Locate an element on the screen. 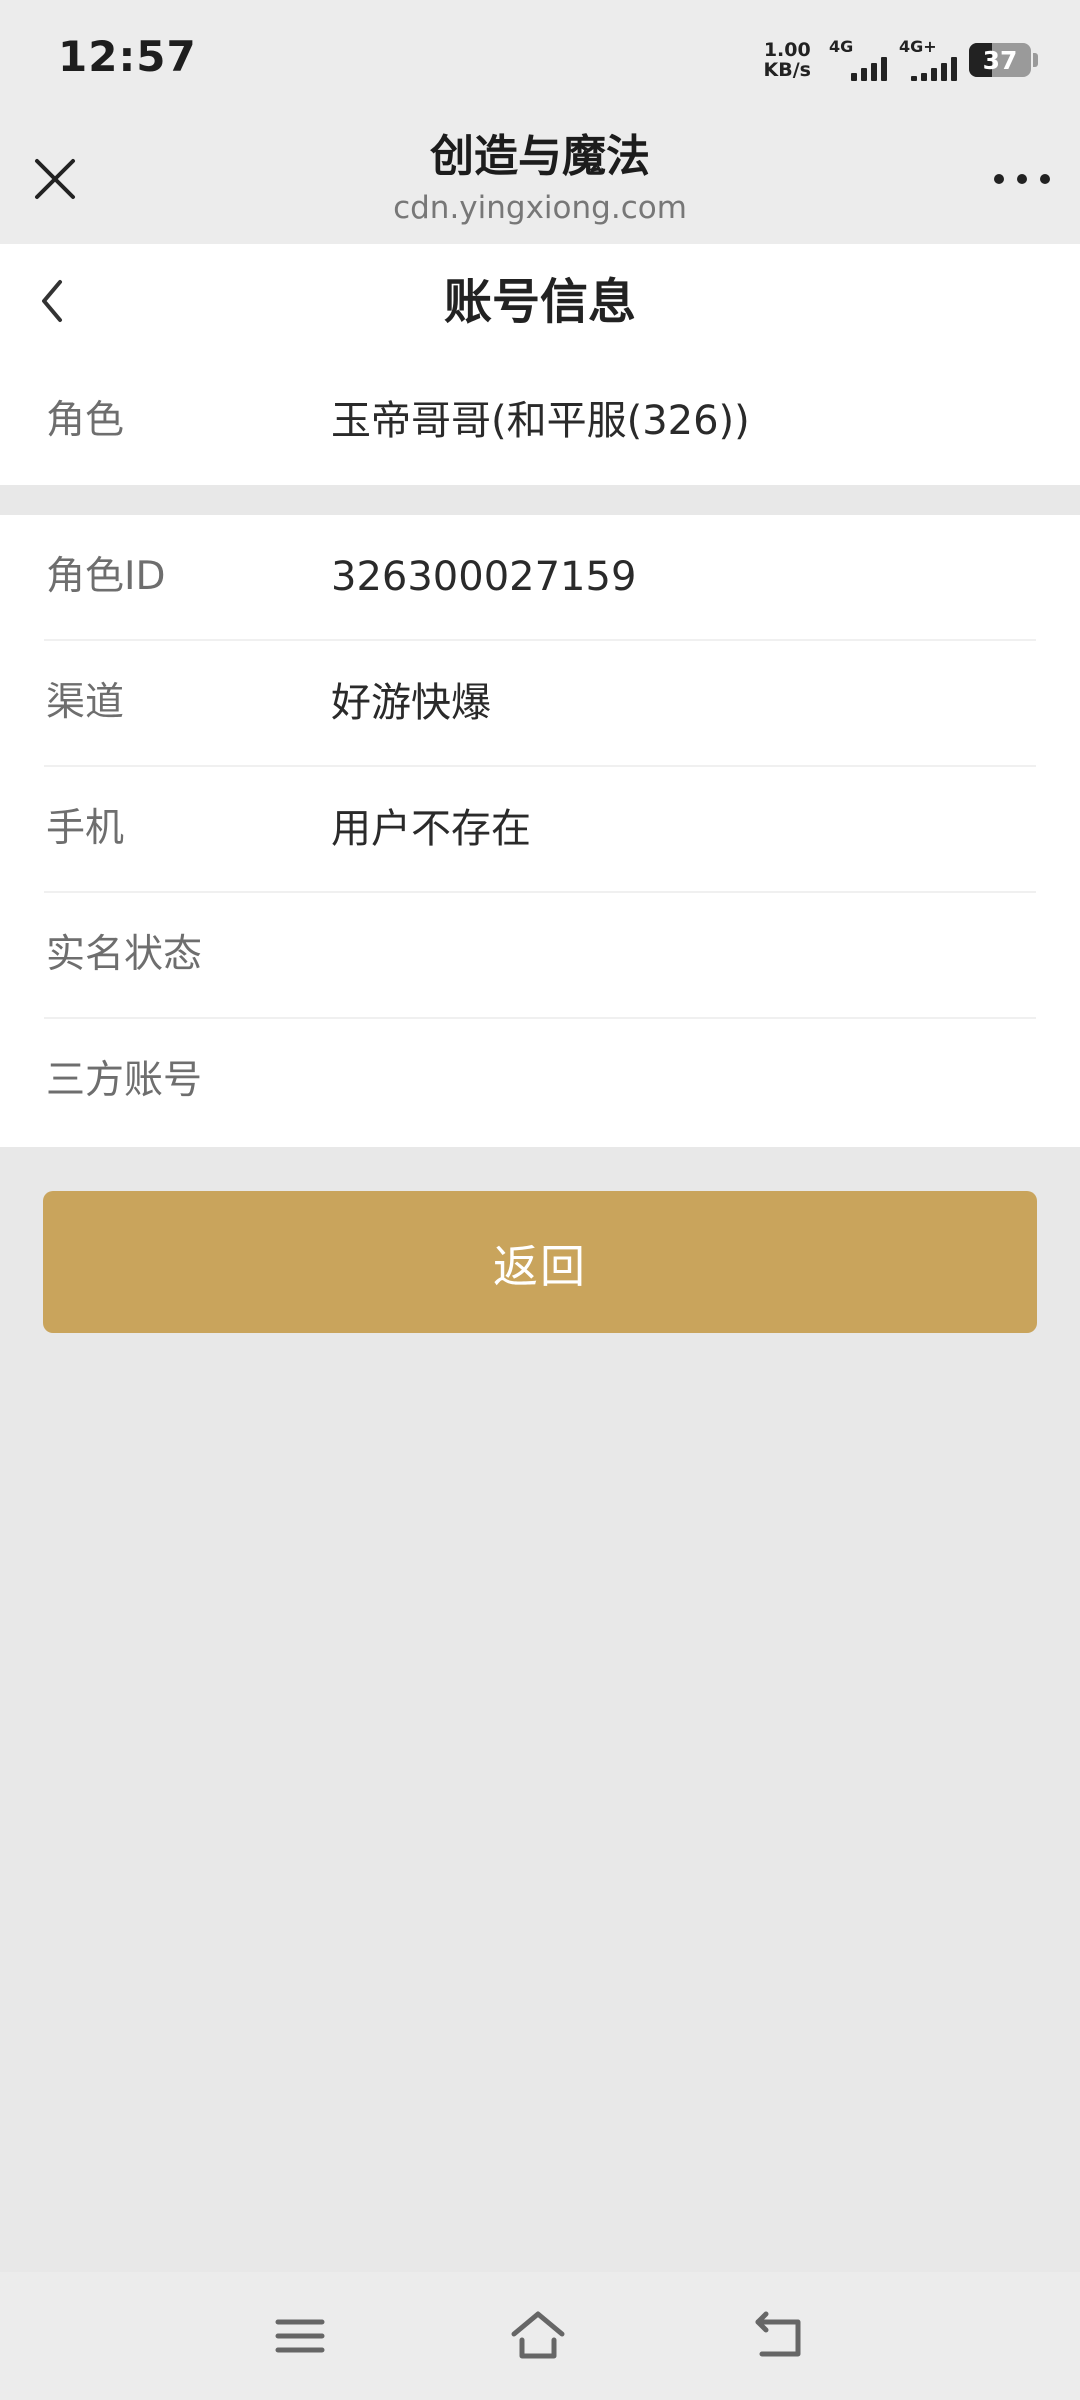  more-icon is located at coordinates (999, 179).